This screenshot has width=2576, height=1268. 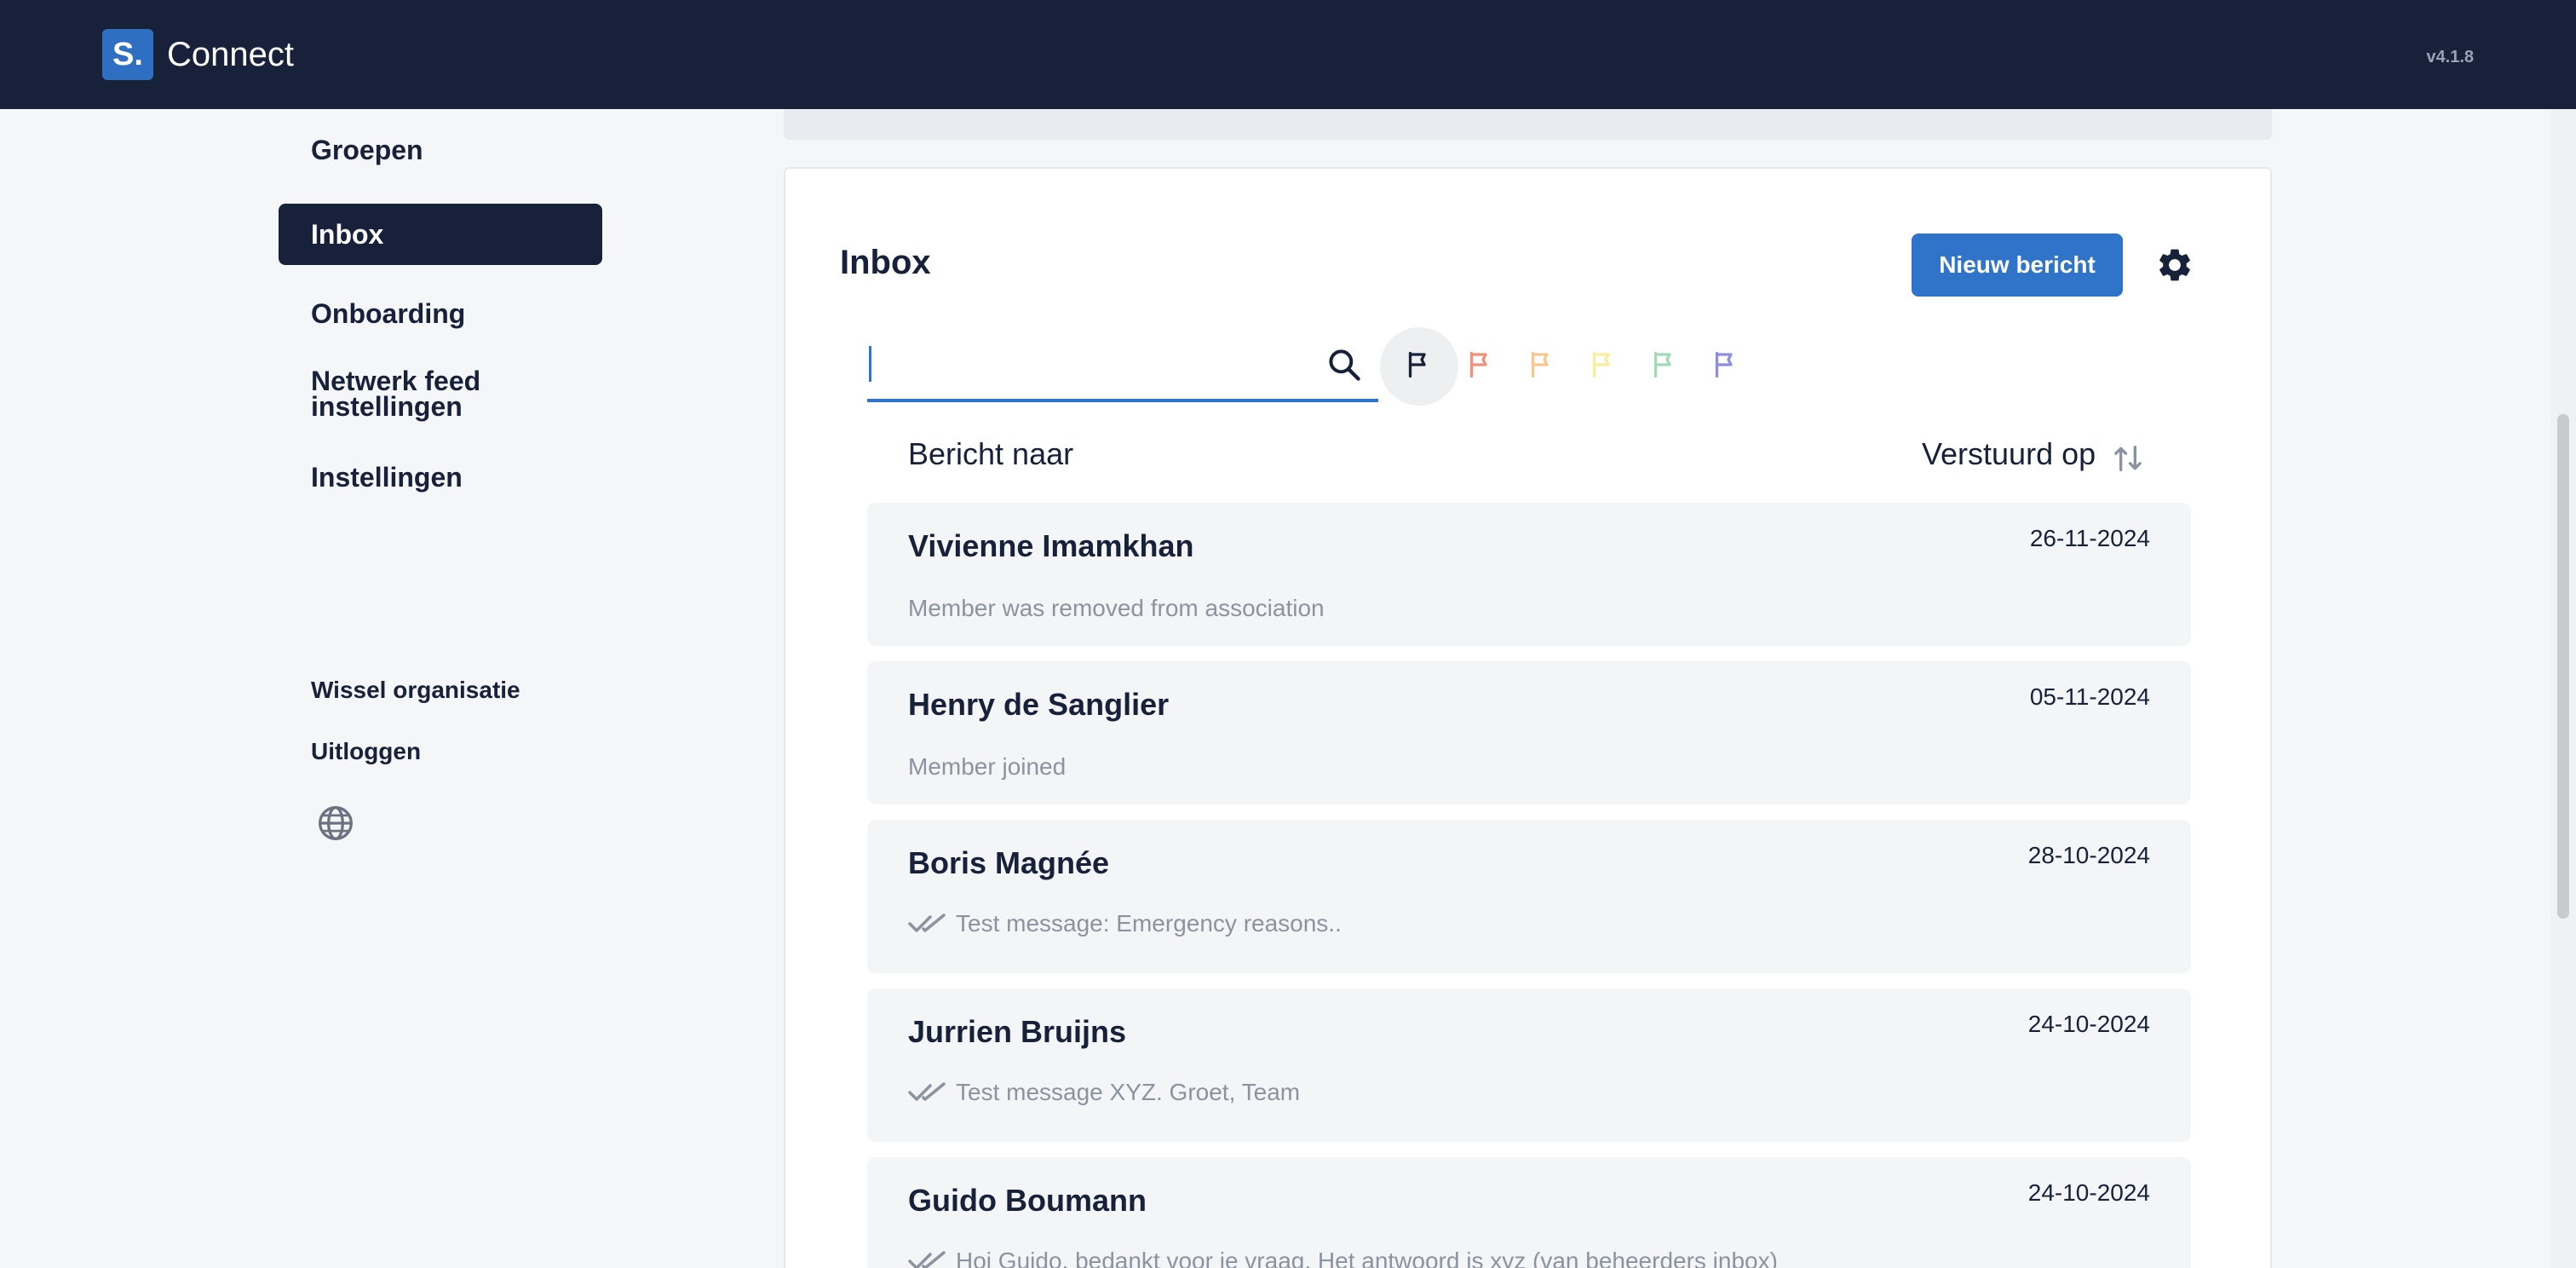 What do you see at coordinates (2174, 265) in the screenshot?
I see `gear-icon` at bounding box center [2174, 265].